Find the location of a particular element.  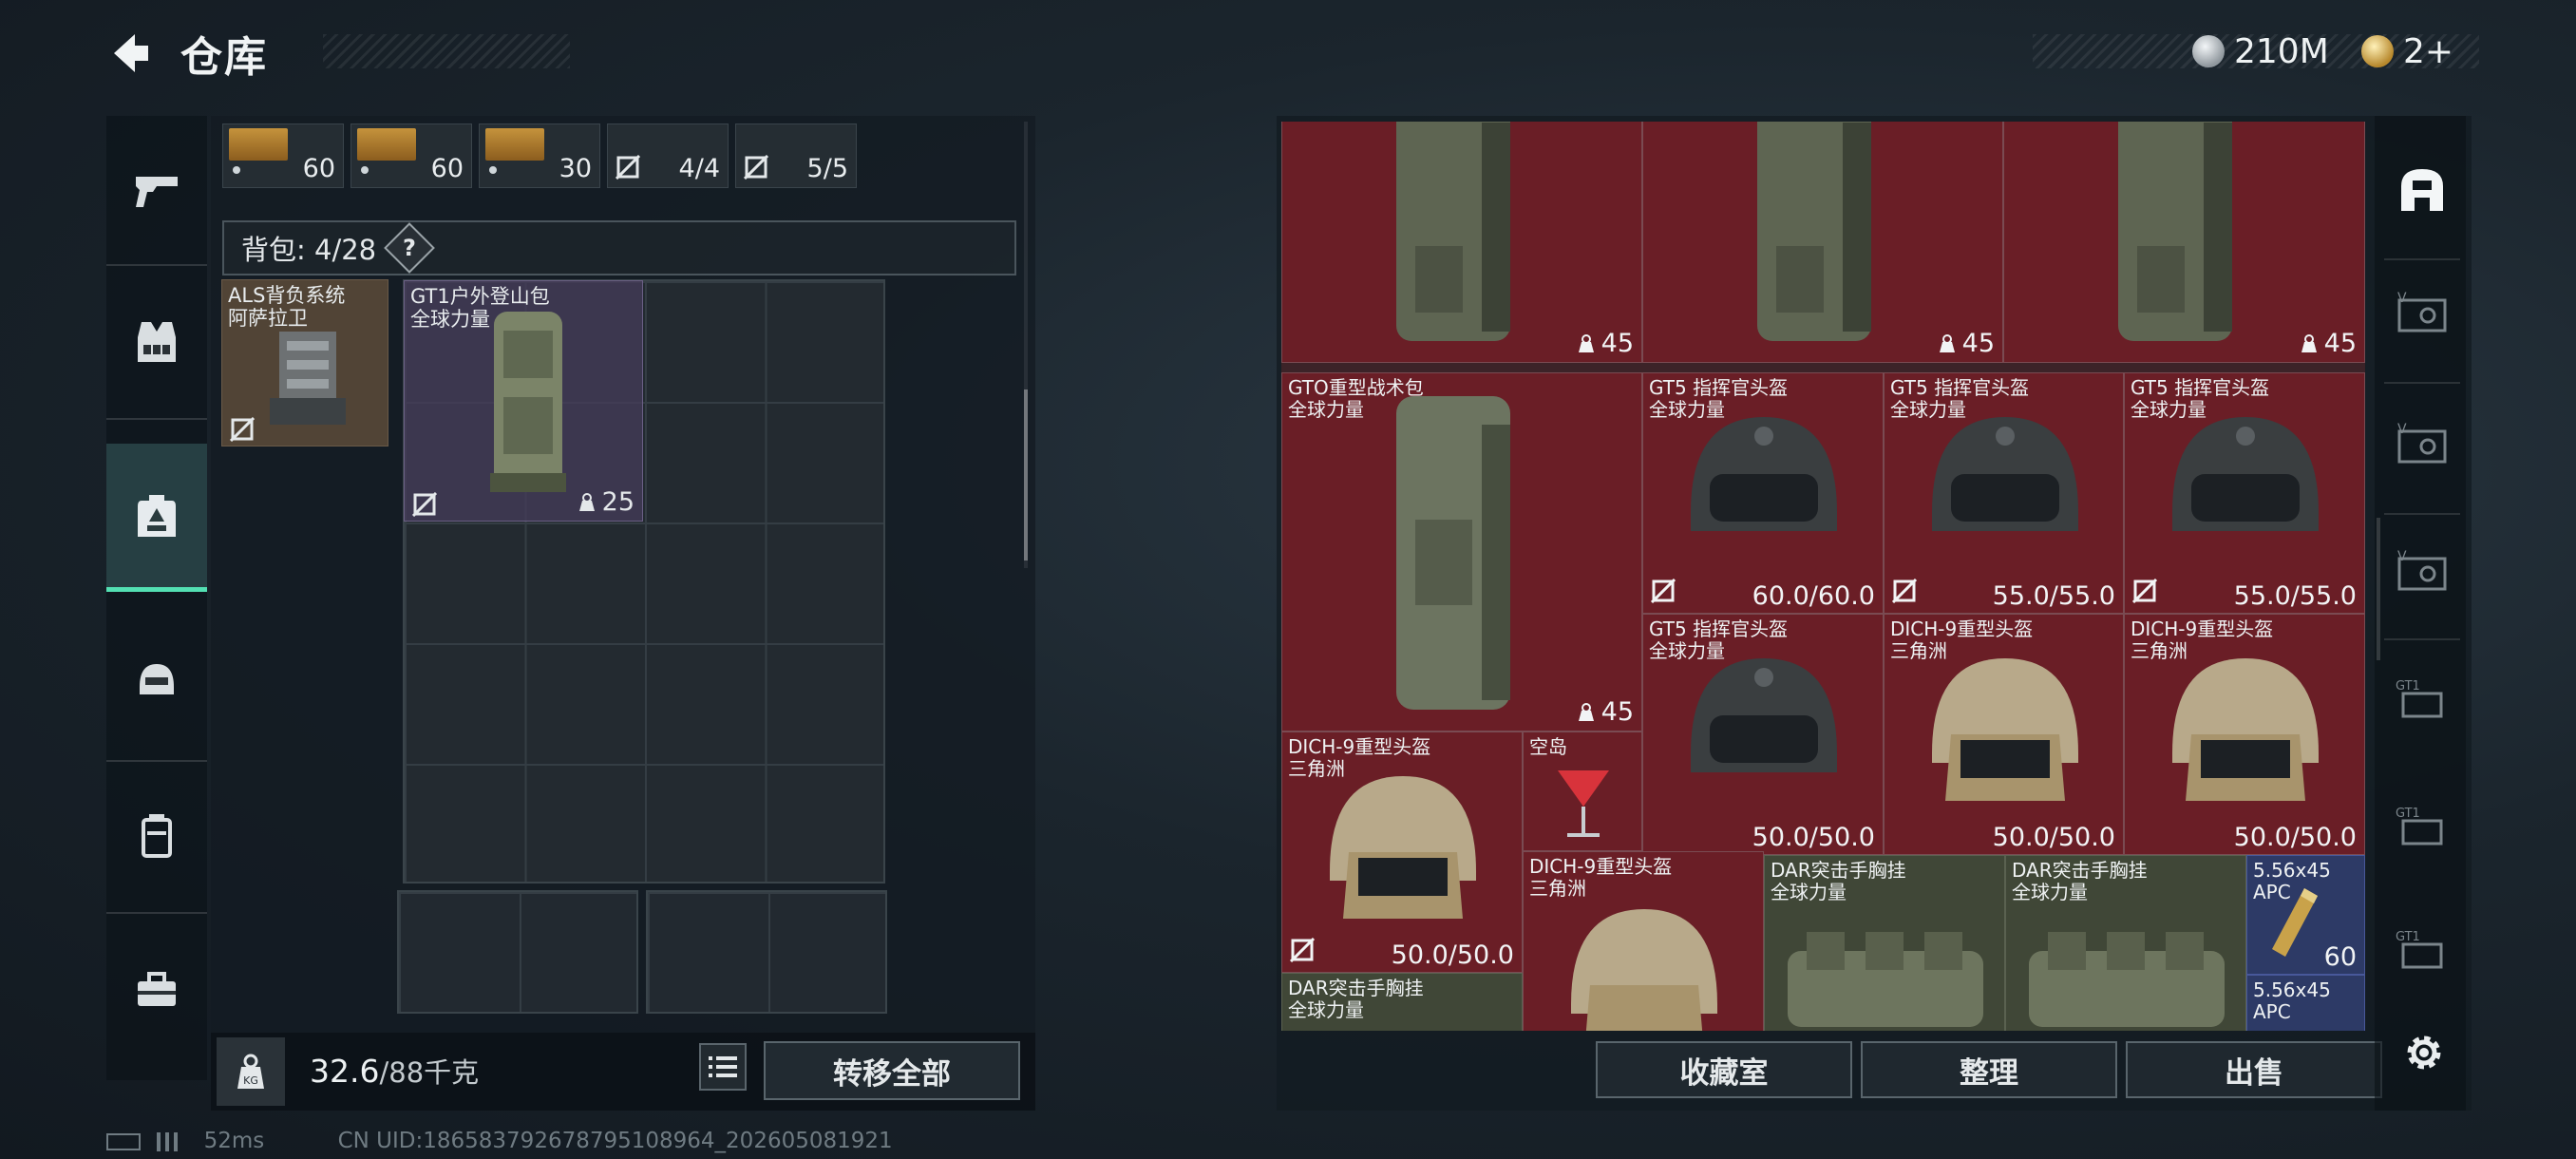

item-name-label: 5.56x45 is located at coordinates (2292, 989).